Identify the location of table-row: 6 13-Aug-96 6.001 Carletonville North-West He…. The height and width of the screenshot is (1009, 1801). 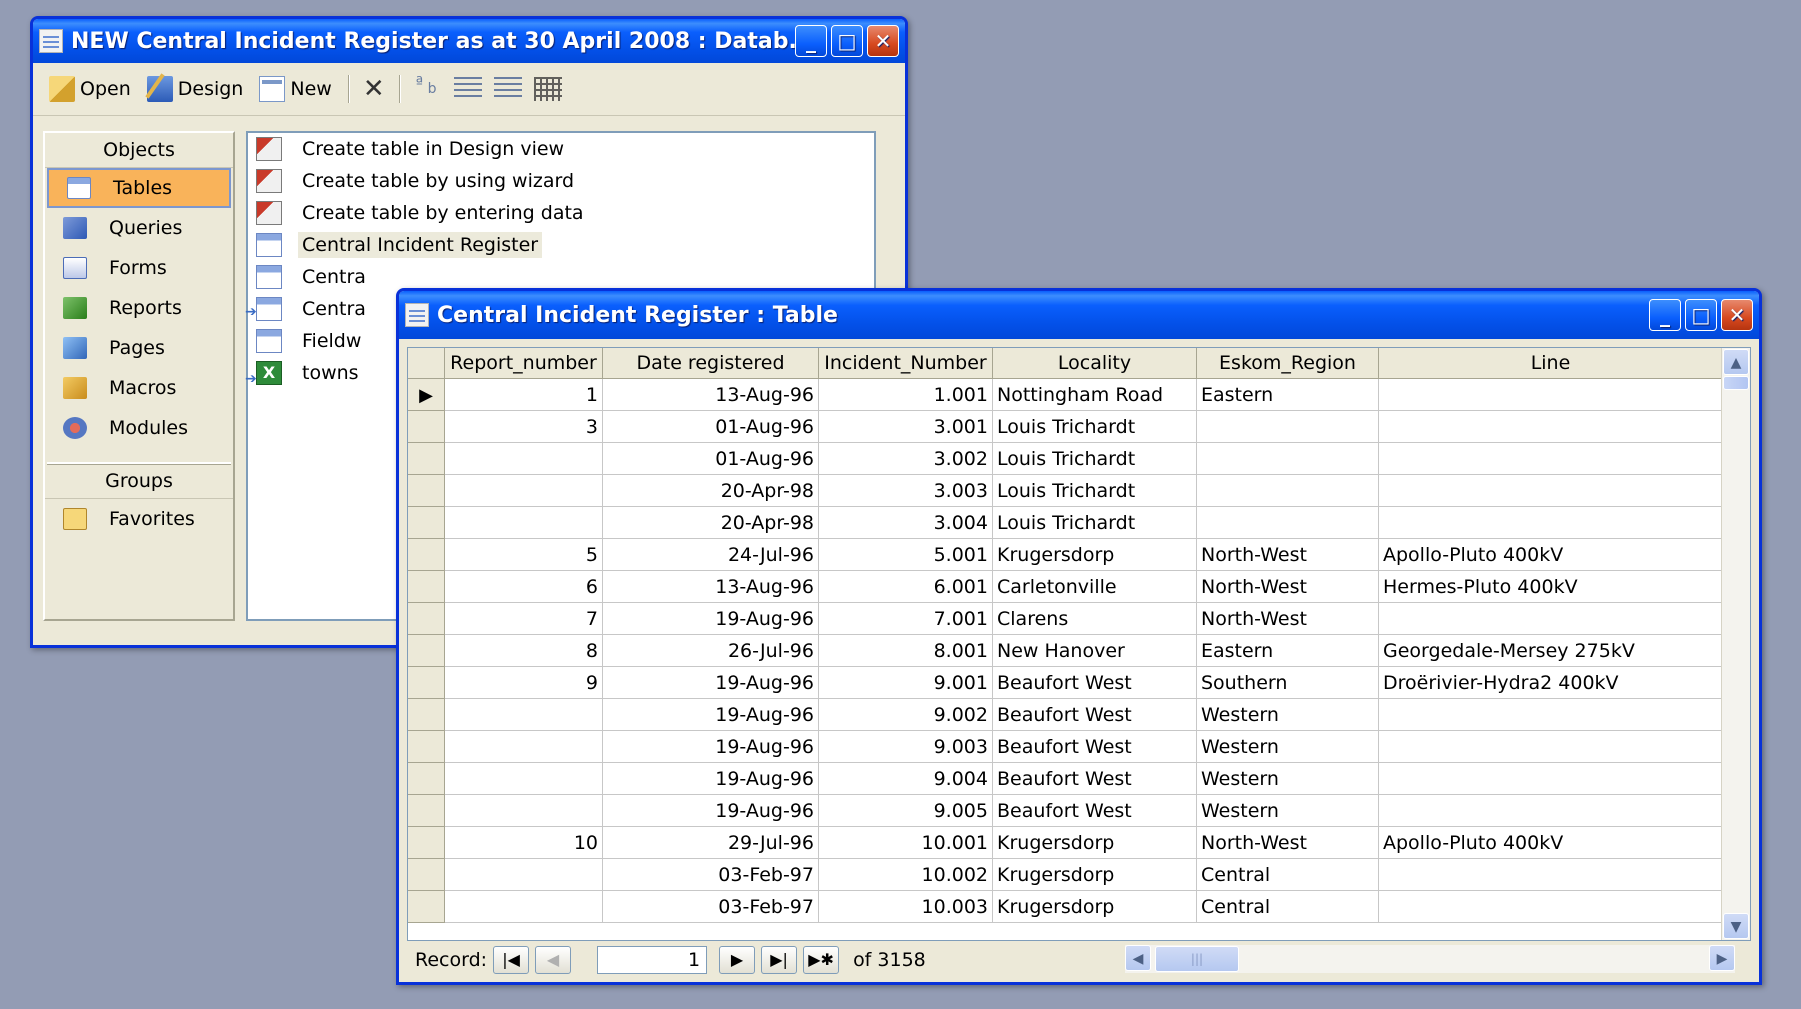
(1065, 586).